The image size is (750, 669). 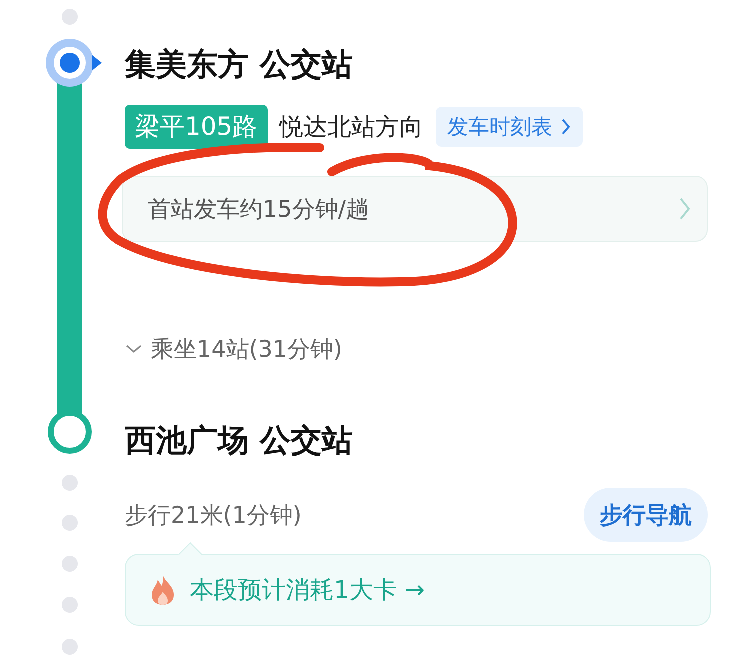 What do you see at coordinates (74, 63) in the screenshot?
I see `start-location-icon` at bounding box center [74, 63].